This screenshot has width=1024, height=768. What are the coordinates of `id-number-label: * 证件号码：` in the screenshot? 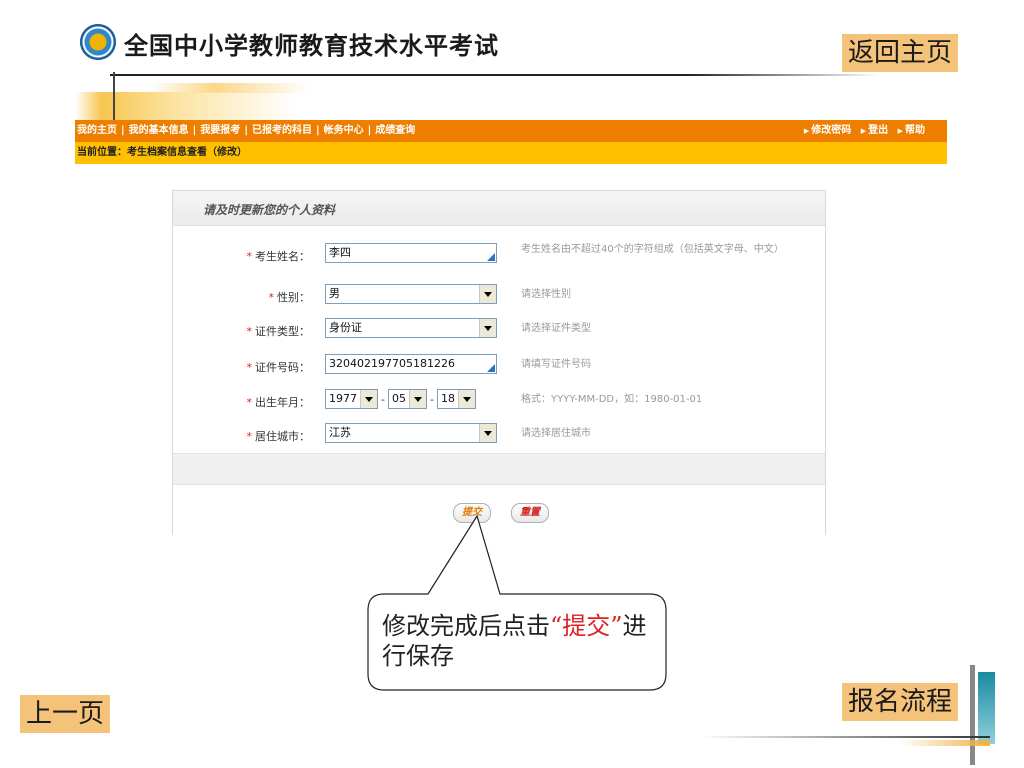 It's located at (278, 367).